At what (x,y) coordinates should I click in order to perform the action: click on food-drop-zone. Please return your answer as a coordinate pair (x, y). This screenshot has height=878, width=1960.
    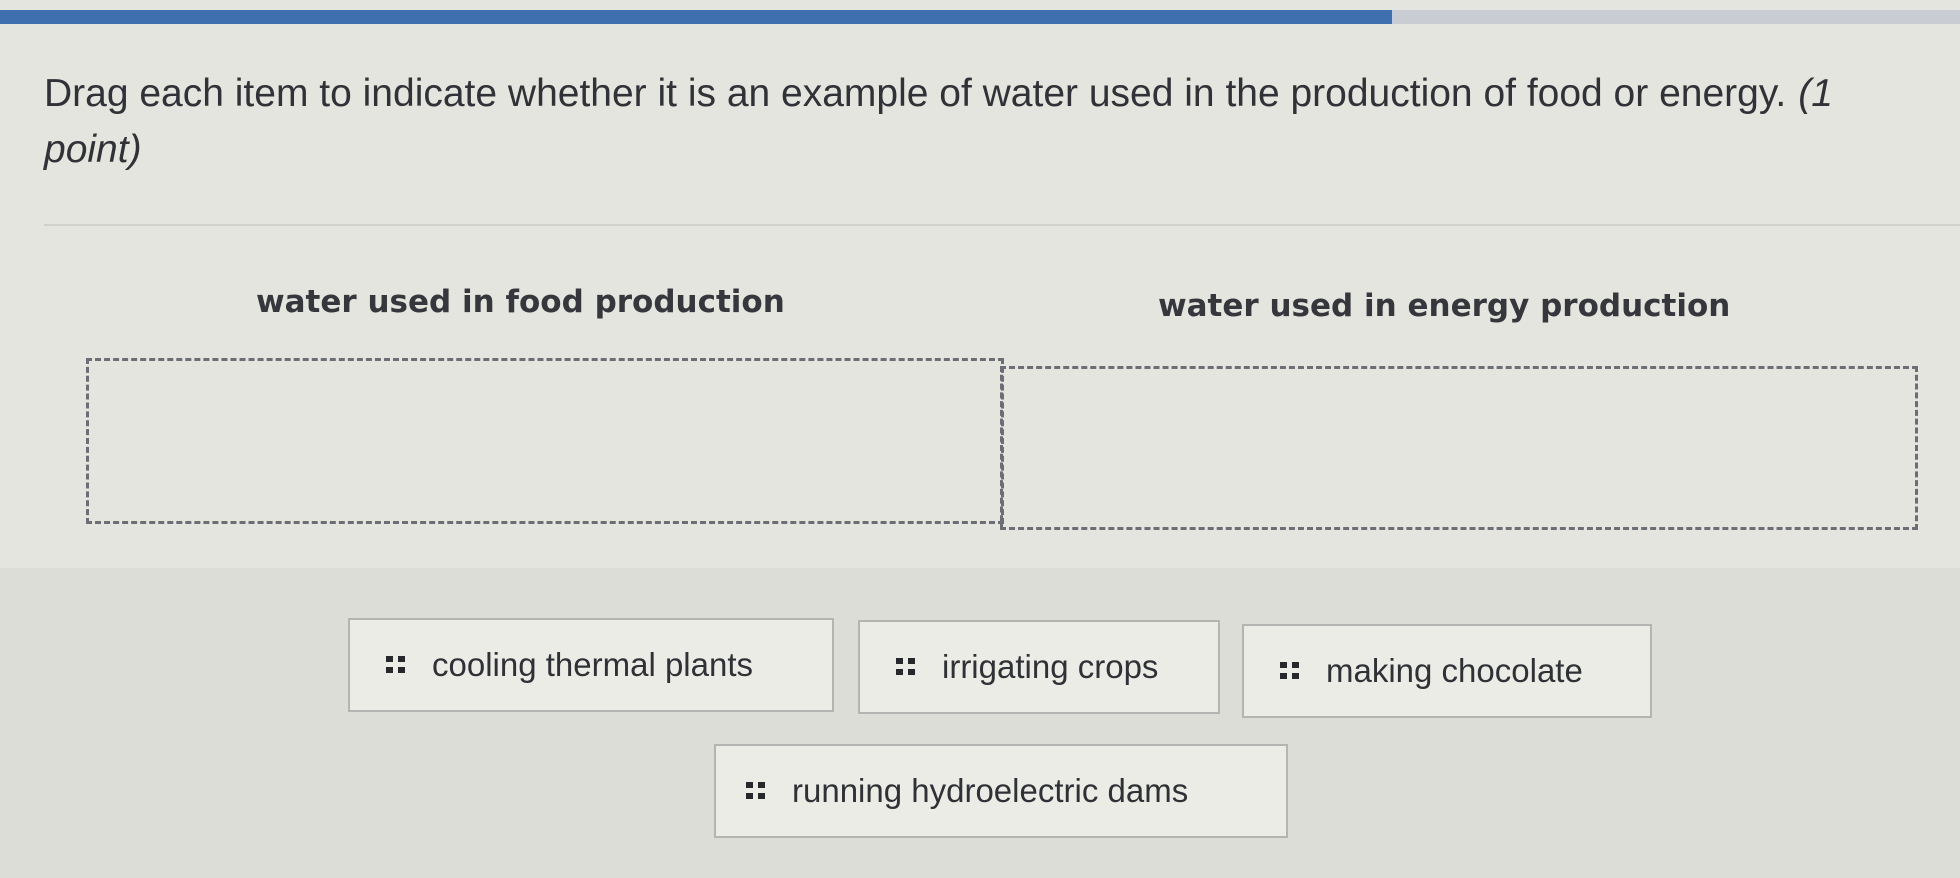
    Looking at the image, I should click on (545, 441).